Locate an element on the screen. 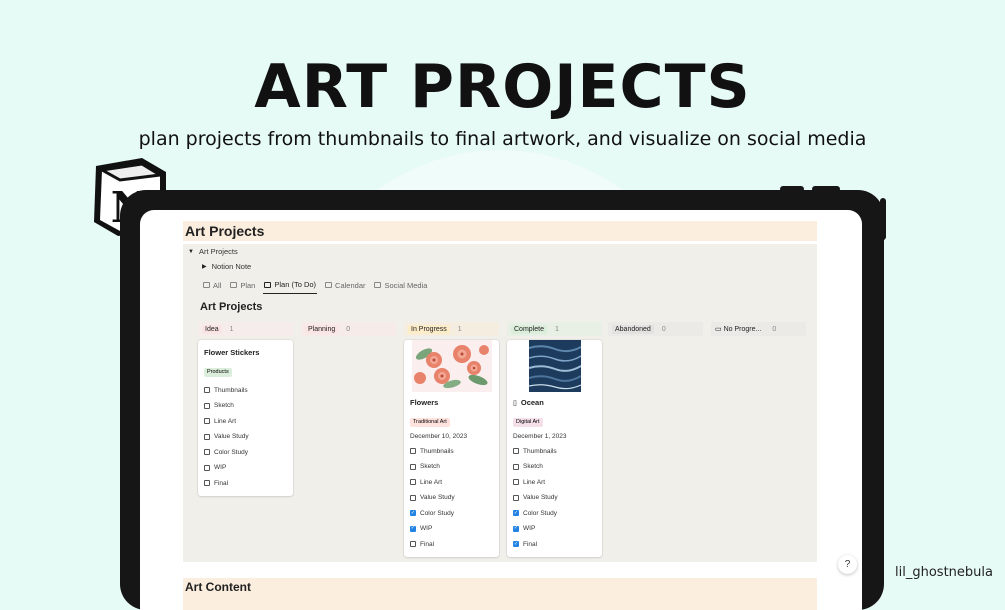 Image resolution: width=1005 pixels, height=610 pixels. tab-plan-to-do: Plan (To Do) is located at coordinates (290, 286).